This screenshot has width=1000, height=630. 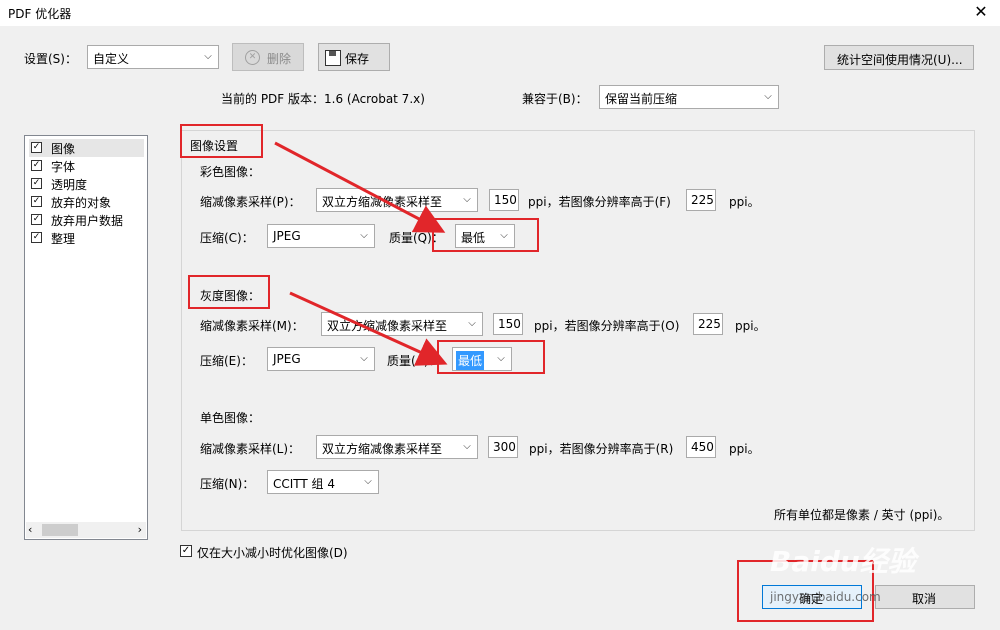 What do you see at coordinates (360, 187) in the screenshot?
I see `arrow-to-color-quality` at bounding box center [360, 187].